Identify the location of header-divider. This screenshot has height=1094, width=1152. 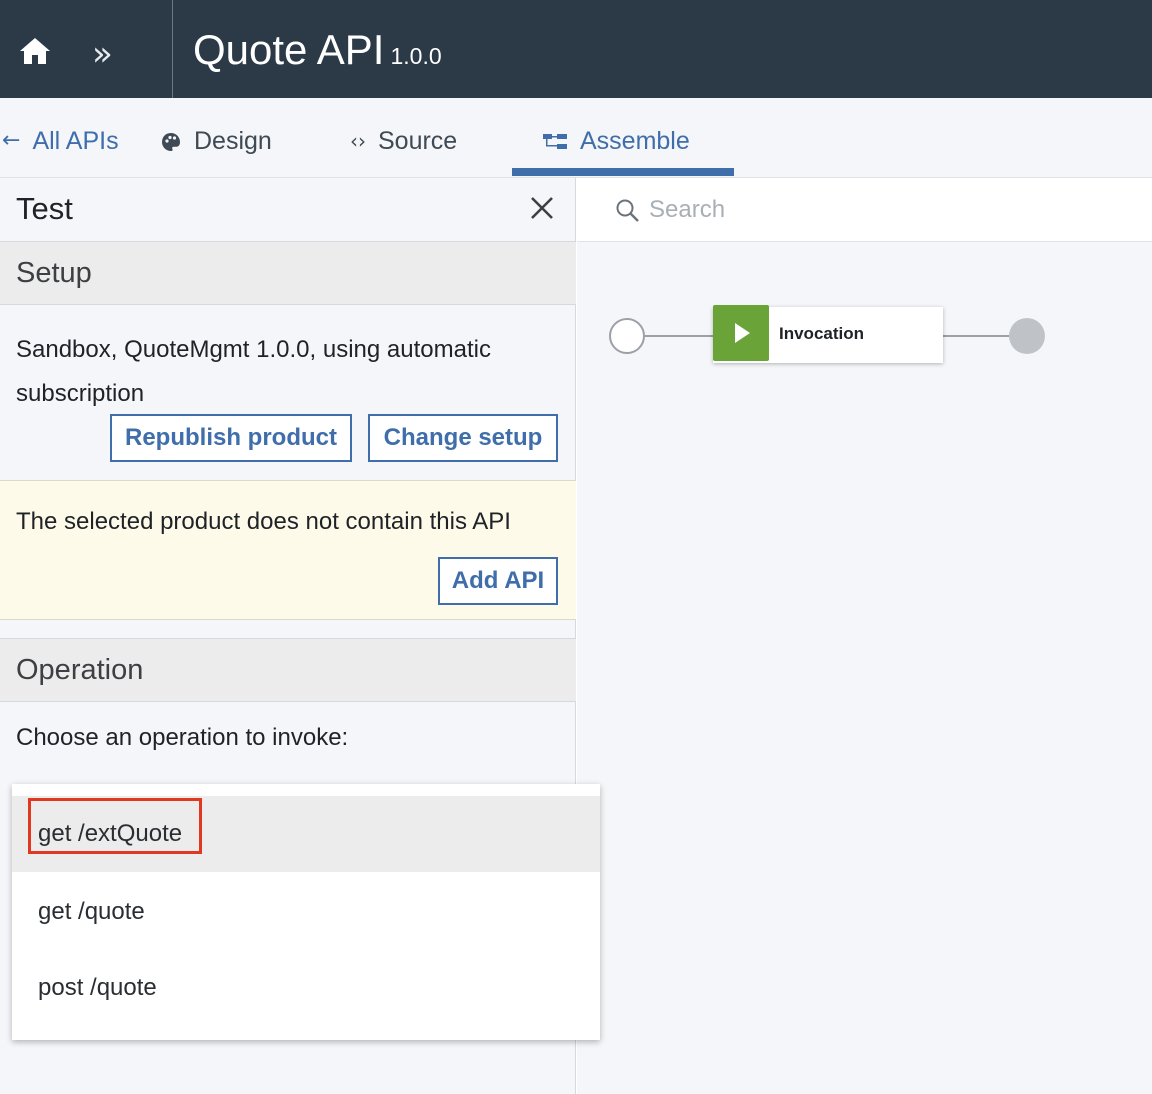
(172, 49).